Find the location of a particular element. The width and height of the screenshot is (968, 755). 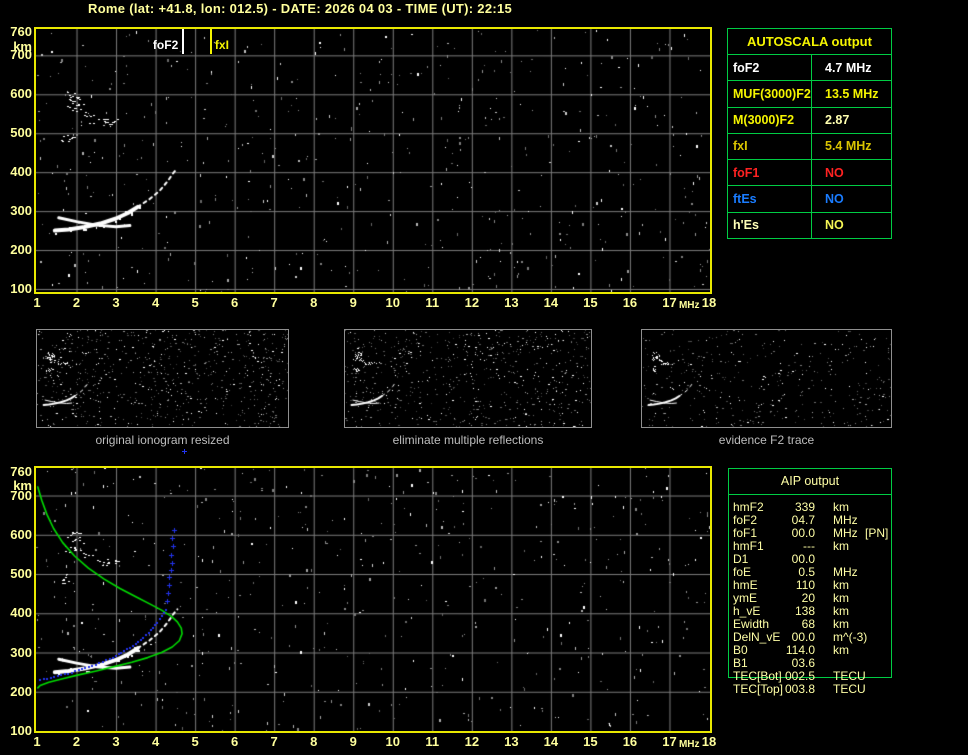

bottom-plot-xtick-11: 11 is located at coordinates (432, 741).